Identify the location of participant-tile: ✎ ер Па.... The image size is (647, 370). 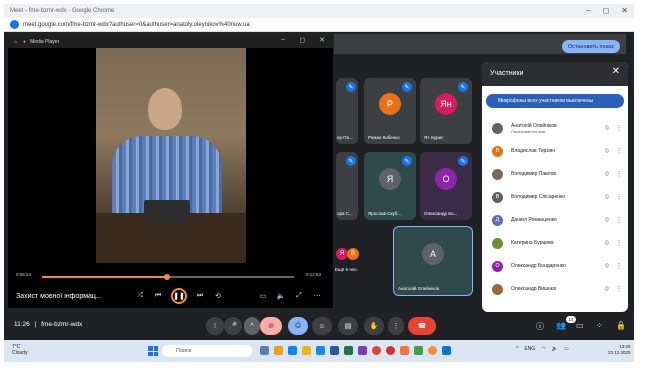
(347, 111).